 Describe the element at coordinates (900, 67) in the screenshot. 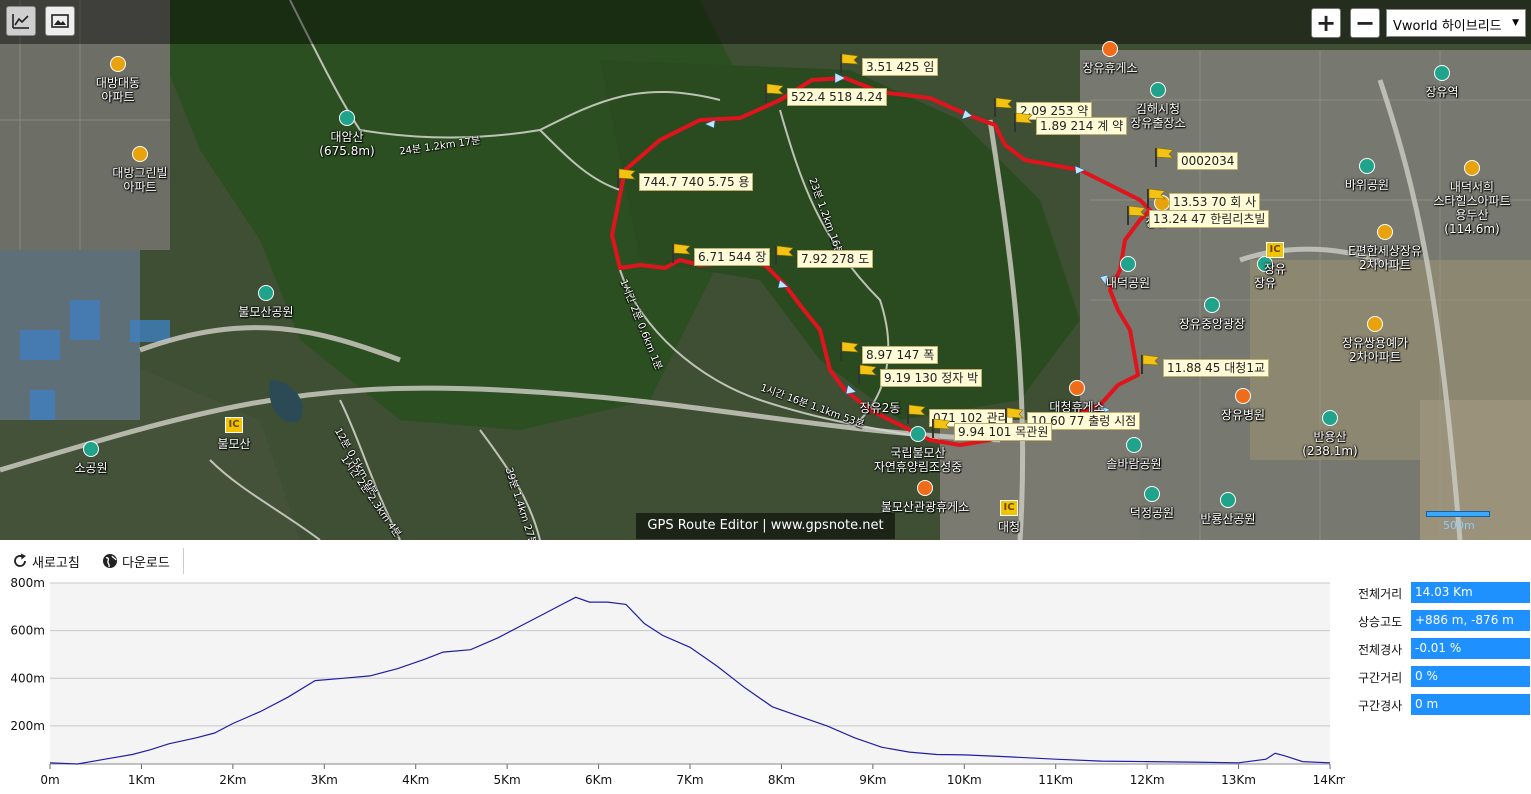

I see `waypoint-label: 3.51 425 임` at that location.